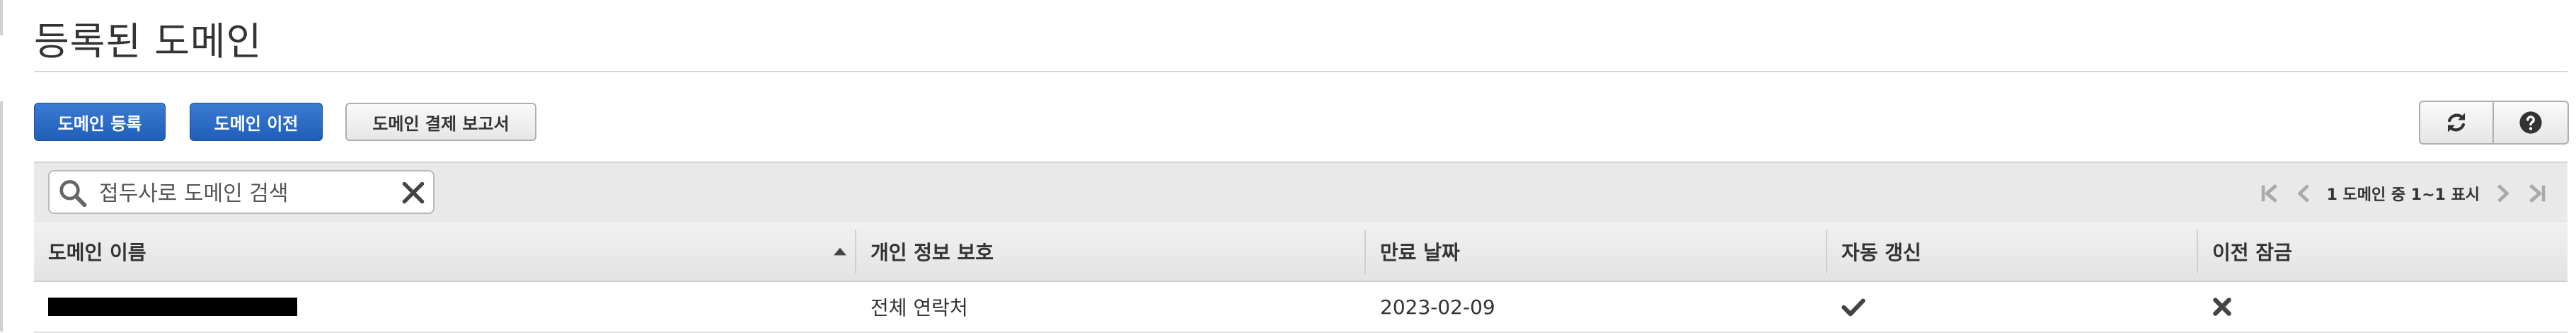 This screenshot has width=2576, height=333. Describe the element at coordinates (256, 122) in the screenshot. I see `transfer-domain-button: 도메인 이전` at that location.